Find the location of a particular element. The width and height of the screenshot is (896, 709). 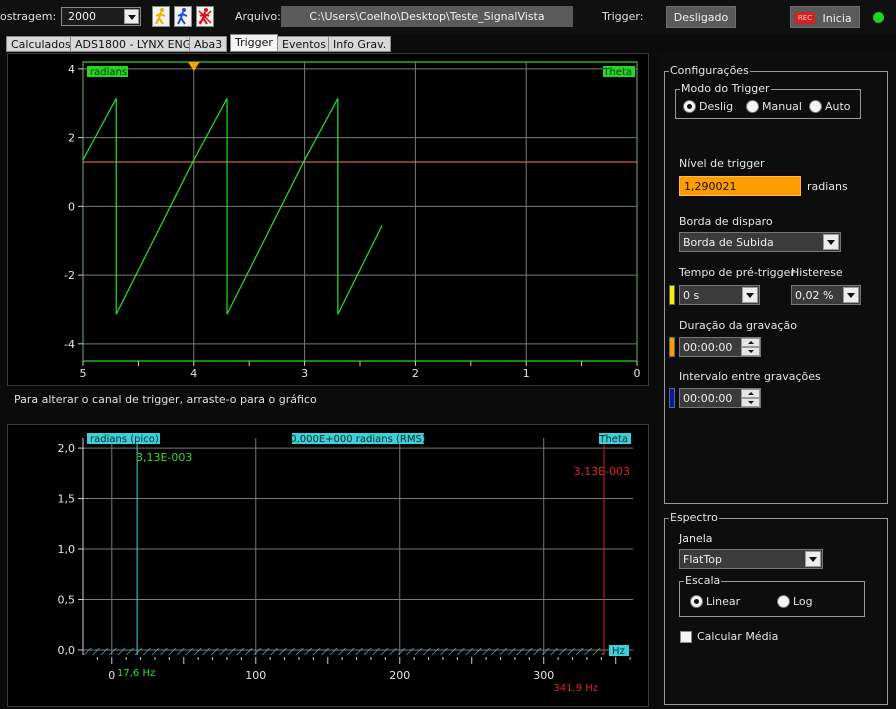

scale-group-title: Escala is located at coordinates (703, 580).